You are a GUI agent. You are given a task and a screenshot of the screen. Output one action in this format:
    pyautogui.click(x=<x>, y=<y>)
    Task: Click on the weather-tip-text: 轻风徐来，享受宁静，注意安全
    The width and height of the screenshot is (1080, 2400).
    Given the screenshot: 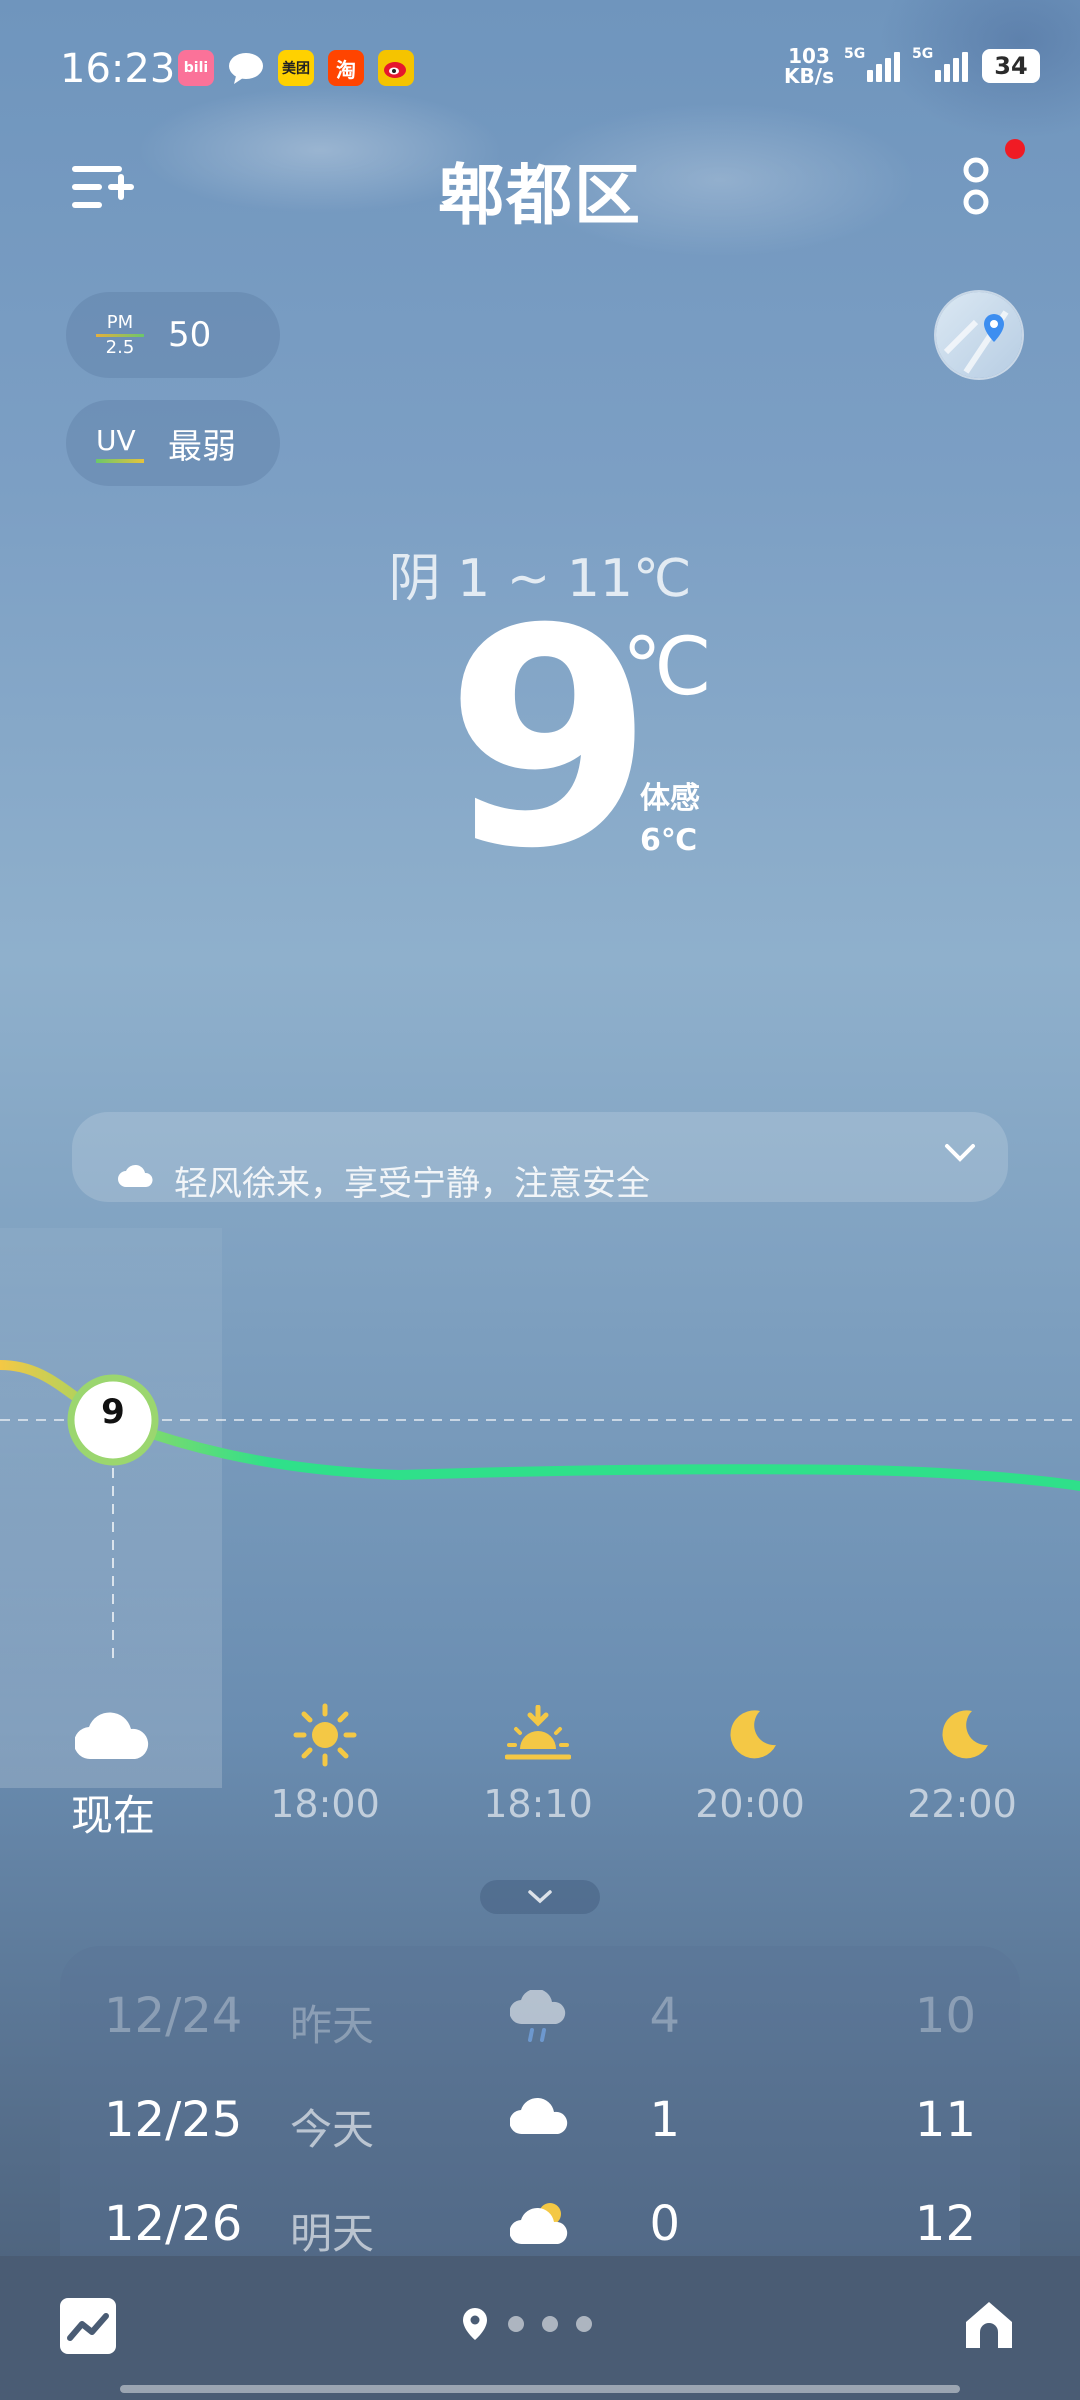 What is the action you would take?
    pyautogui.click(x=412, y=1184)
    